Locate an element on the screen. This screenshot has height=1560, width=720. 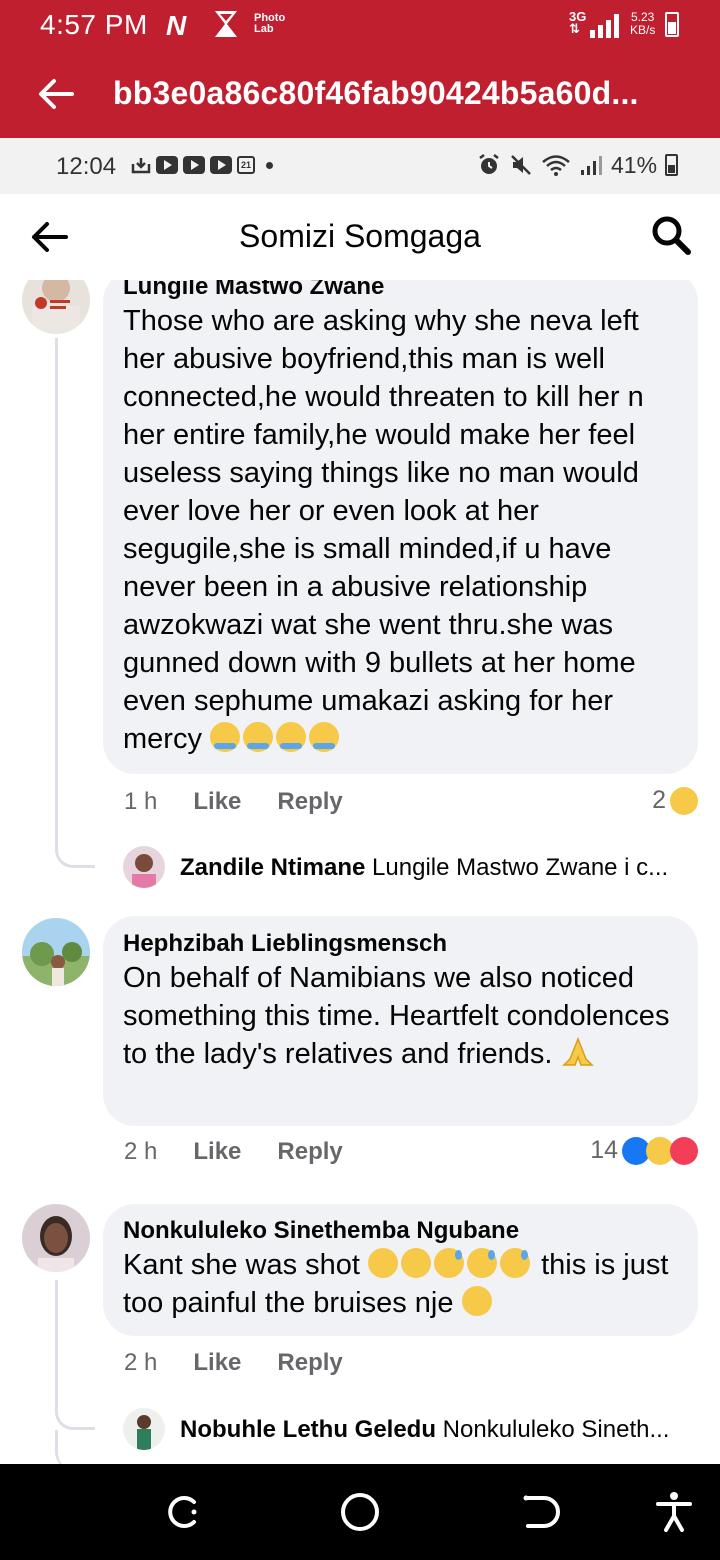
inner-status-bar: 12:04 21 41% is located at coordinates (360, 166).